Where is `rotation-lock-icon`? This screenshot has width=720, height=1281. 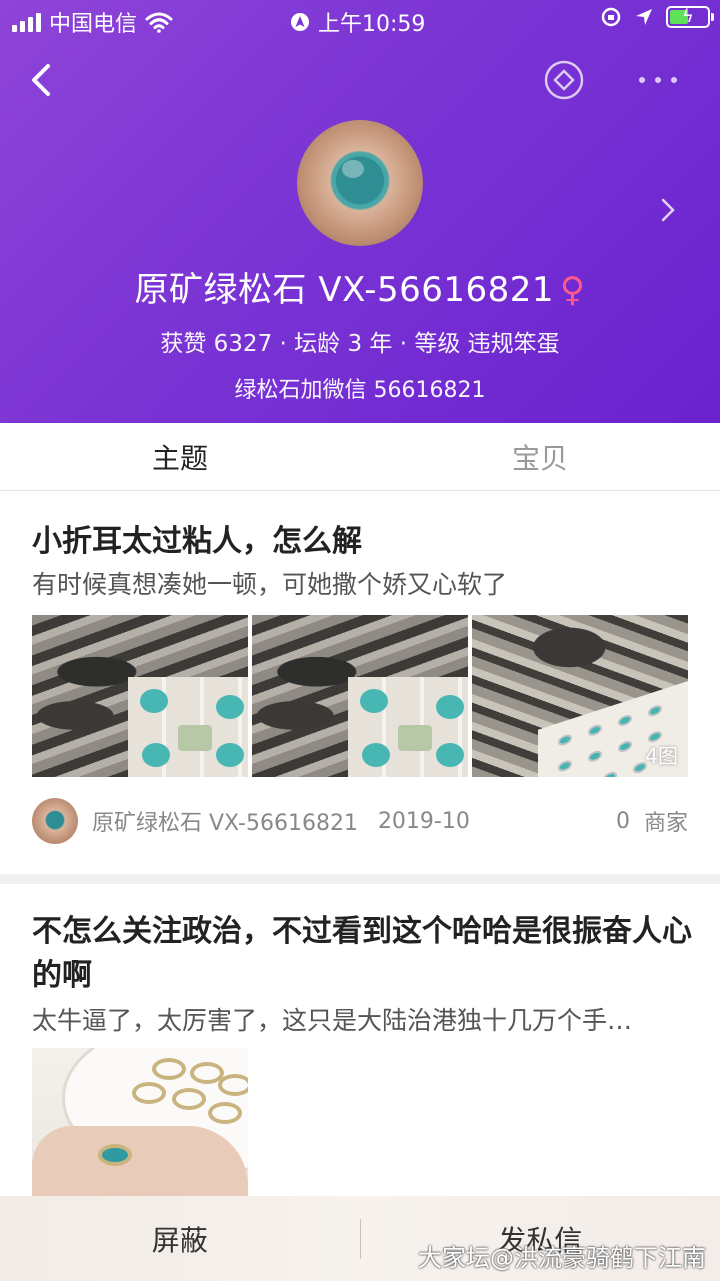 rotation-lock-icon is located at coordinates (611, 17).